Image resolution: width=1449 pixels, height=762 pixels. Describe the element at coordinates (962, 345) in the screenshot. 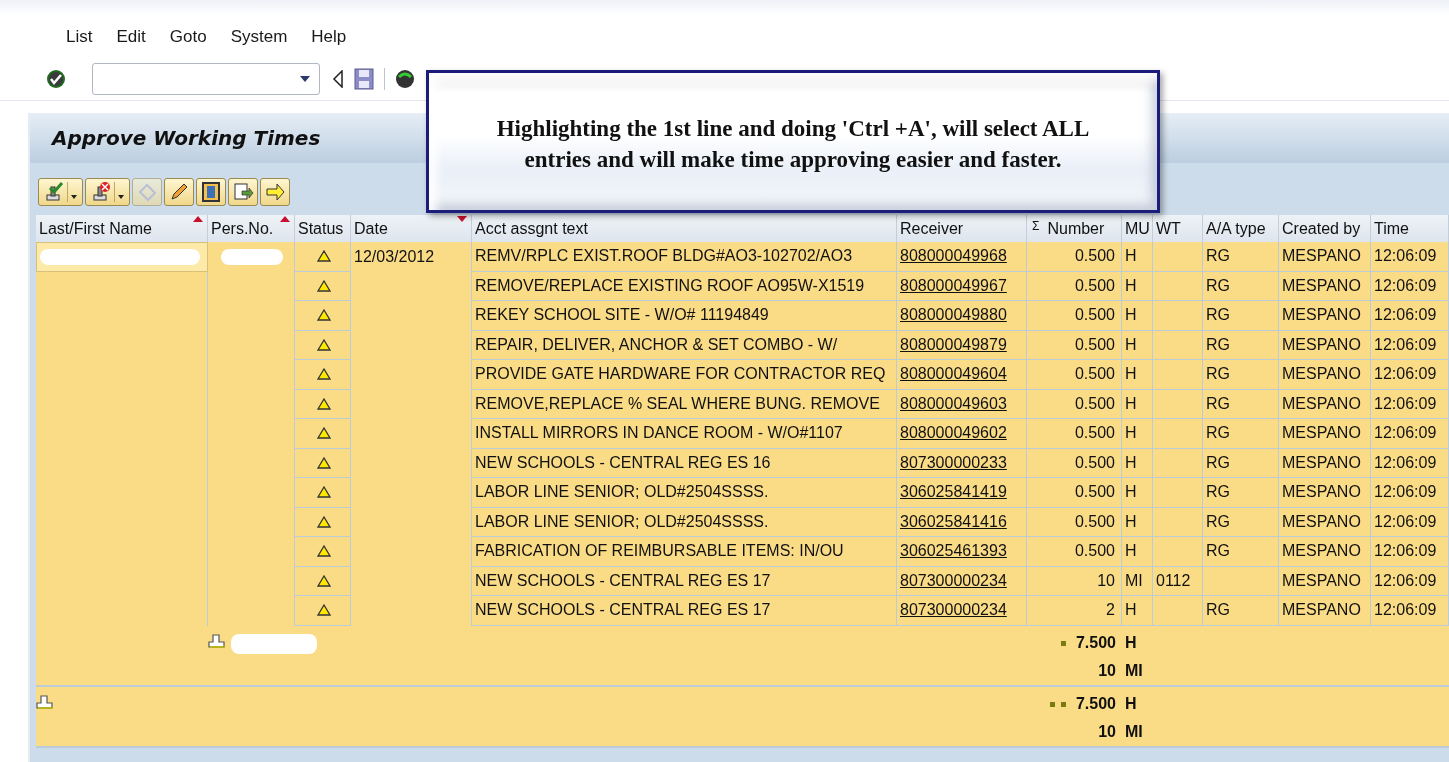

I see `receiver-link: 808000049879` at that location.